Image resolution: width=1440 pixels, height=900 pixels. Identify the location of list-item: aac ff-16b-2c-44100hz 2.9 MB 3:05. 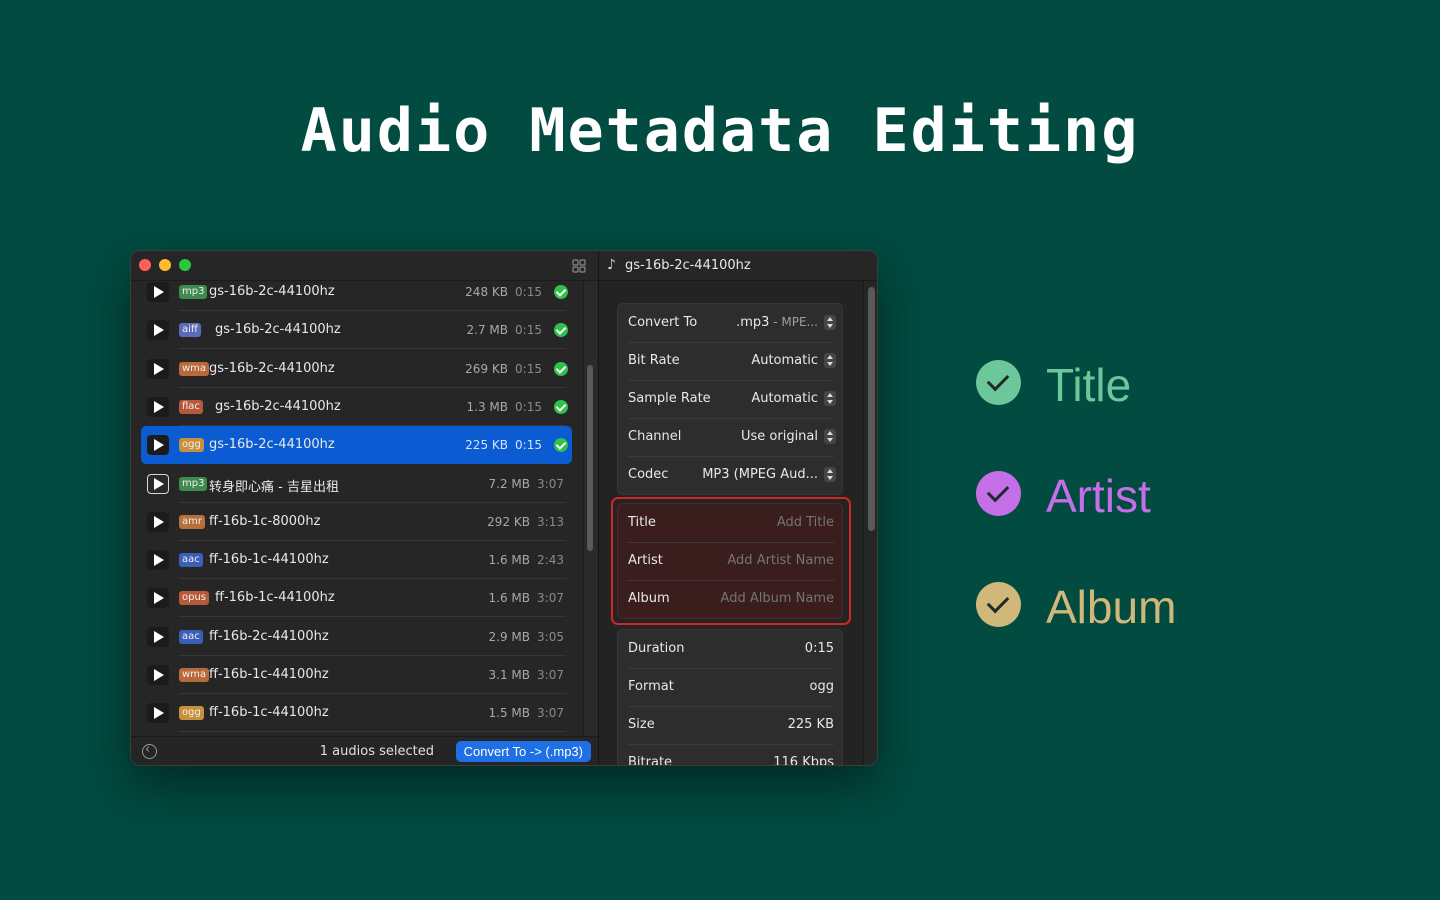
(356, 637).